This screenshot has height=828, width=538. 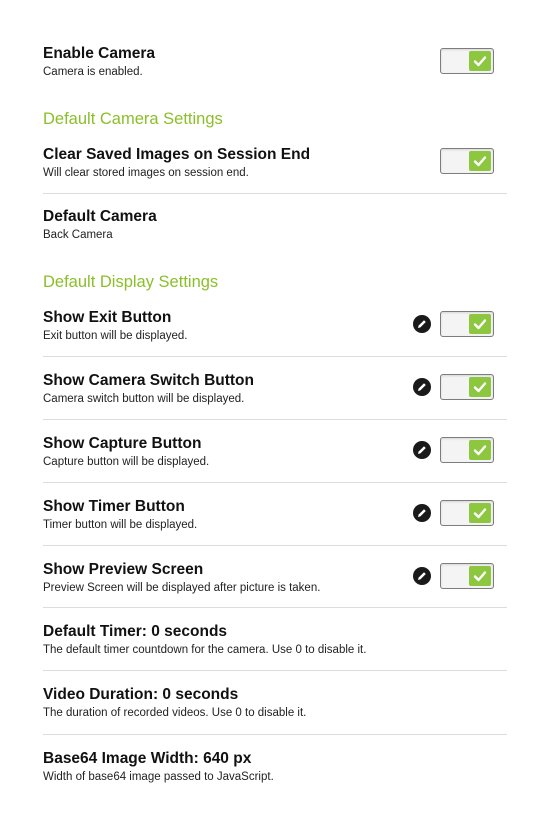 I want to click on pref-title: Show Exit Button, so click(x=107, y=317).